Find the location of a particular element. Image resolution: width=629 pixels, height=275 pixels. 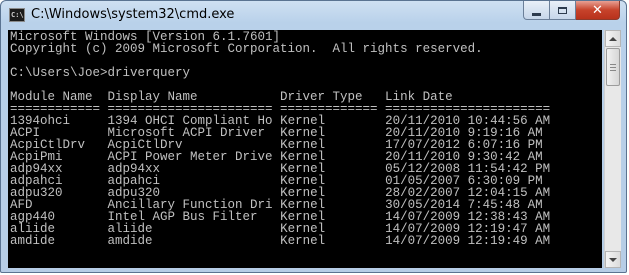

scroll-thumb is located at coordinates (613, 67).